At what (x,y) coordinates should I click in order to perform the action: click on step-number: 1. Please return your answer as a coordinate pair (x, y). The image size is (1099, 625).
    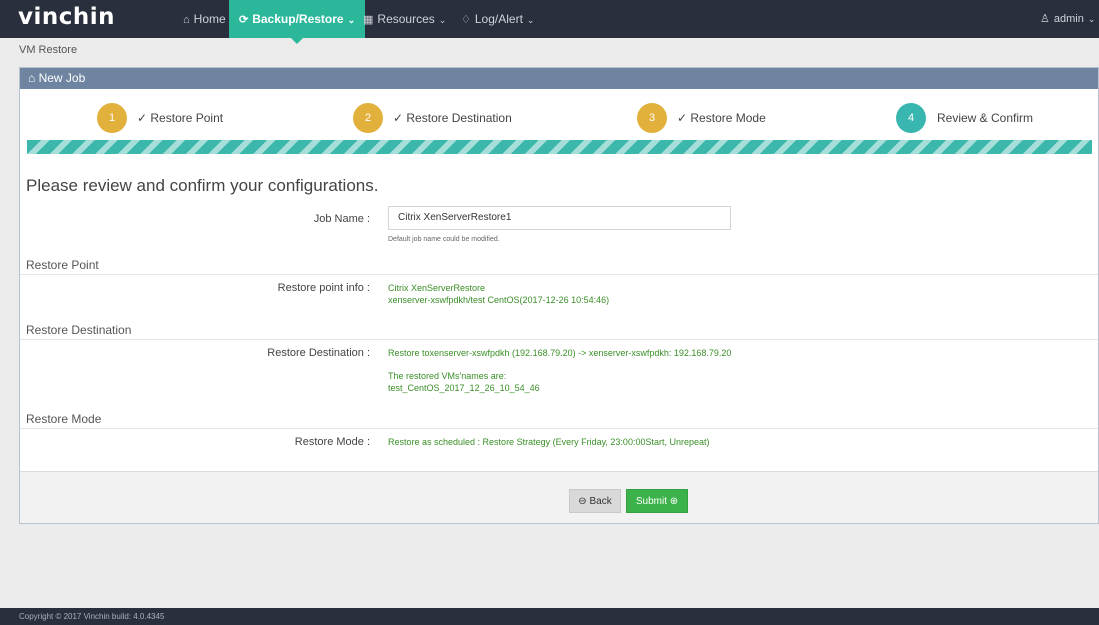
    Looking at the image, I should click on (112, 118).